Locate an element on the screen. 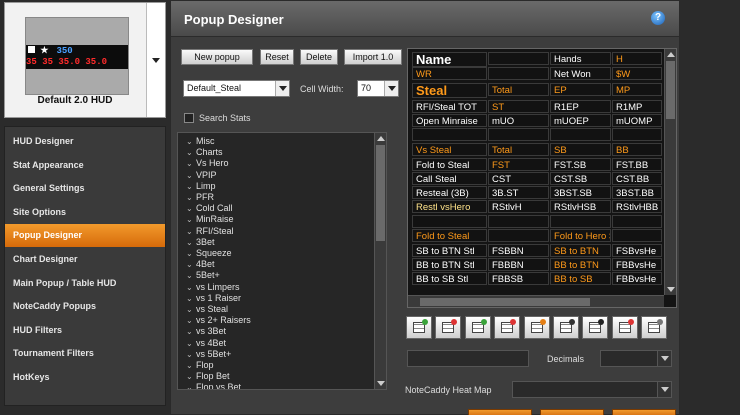  grid-cell: Call Steal is located at coordinates (449, 178).